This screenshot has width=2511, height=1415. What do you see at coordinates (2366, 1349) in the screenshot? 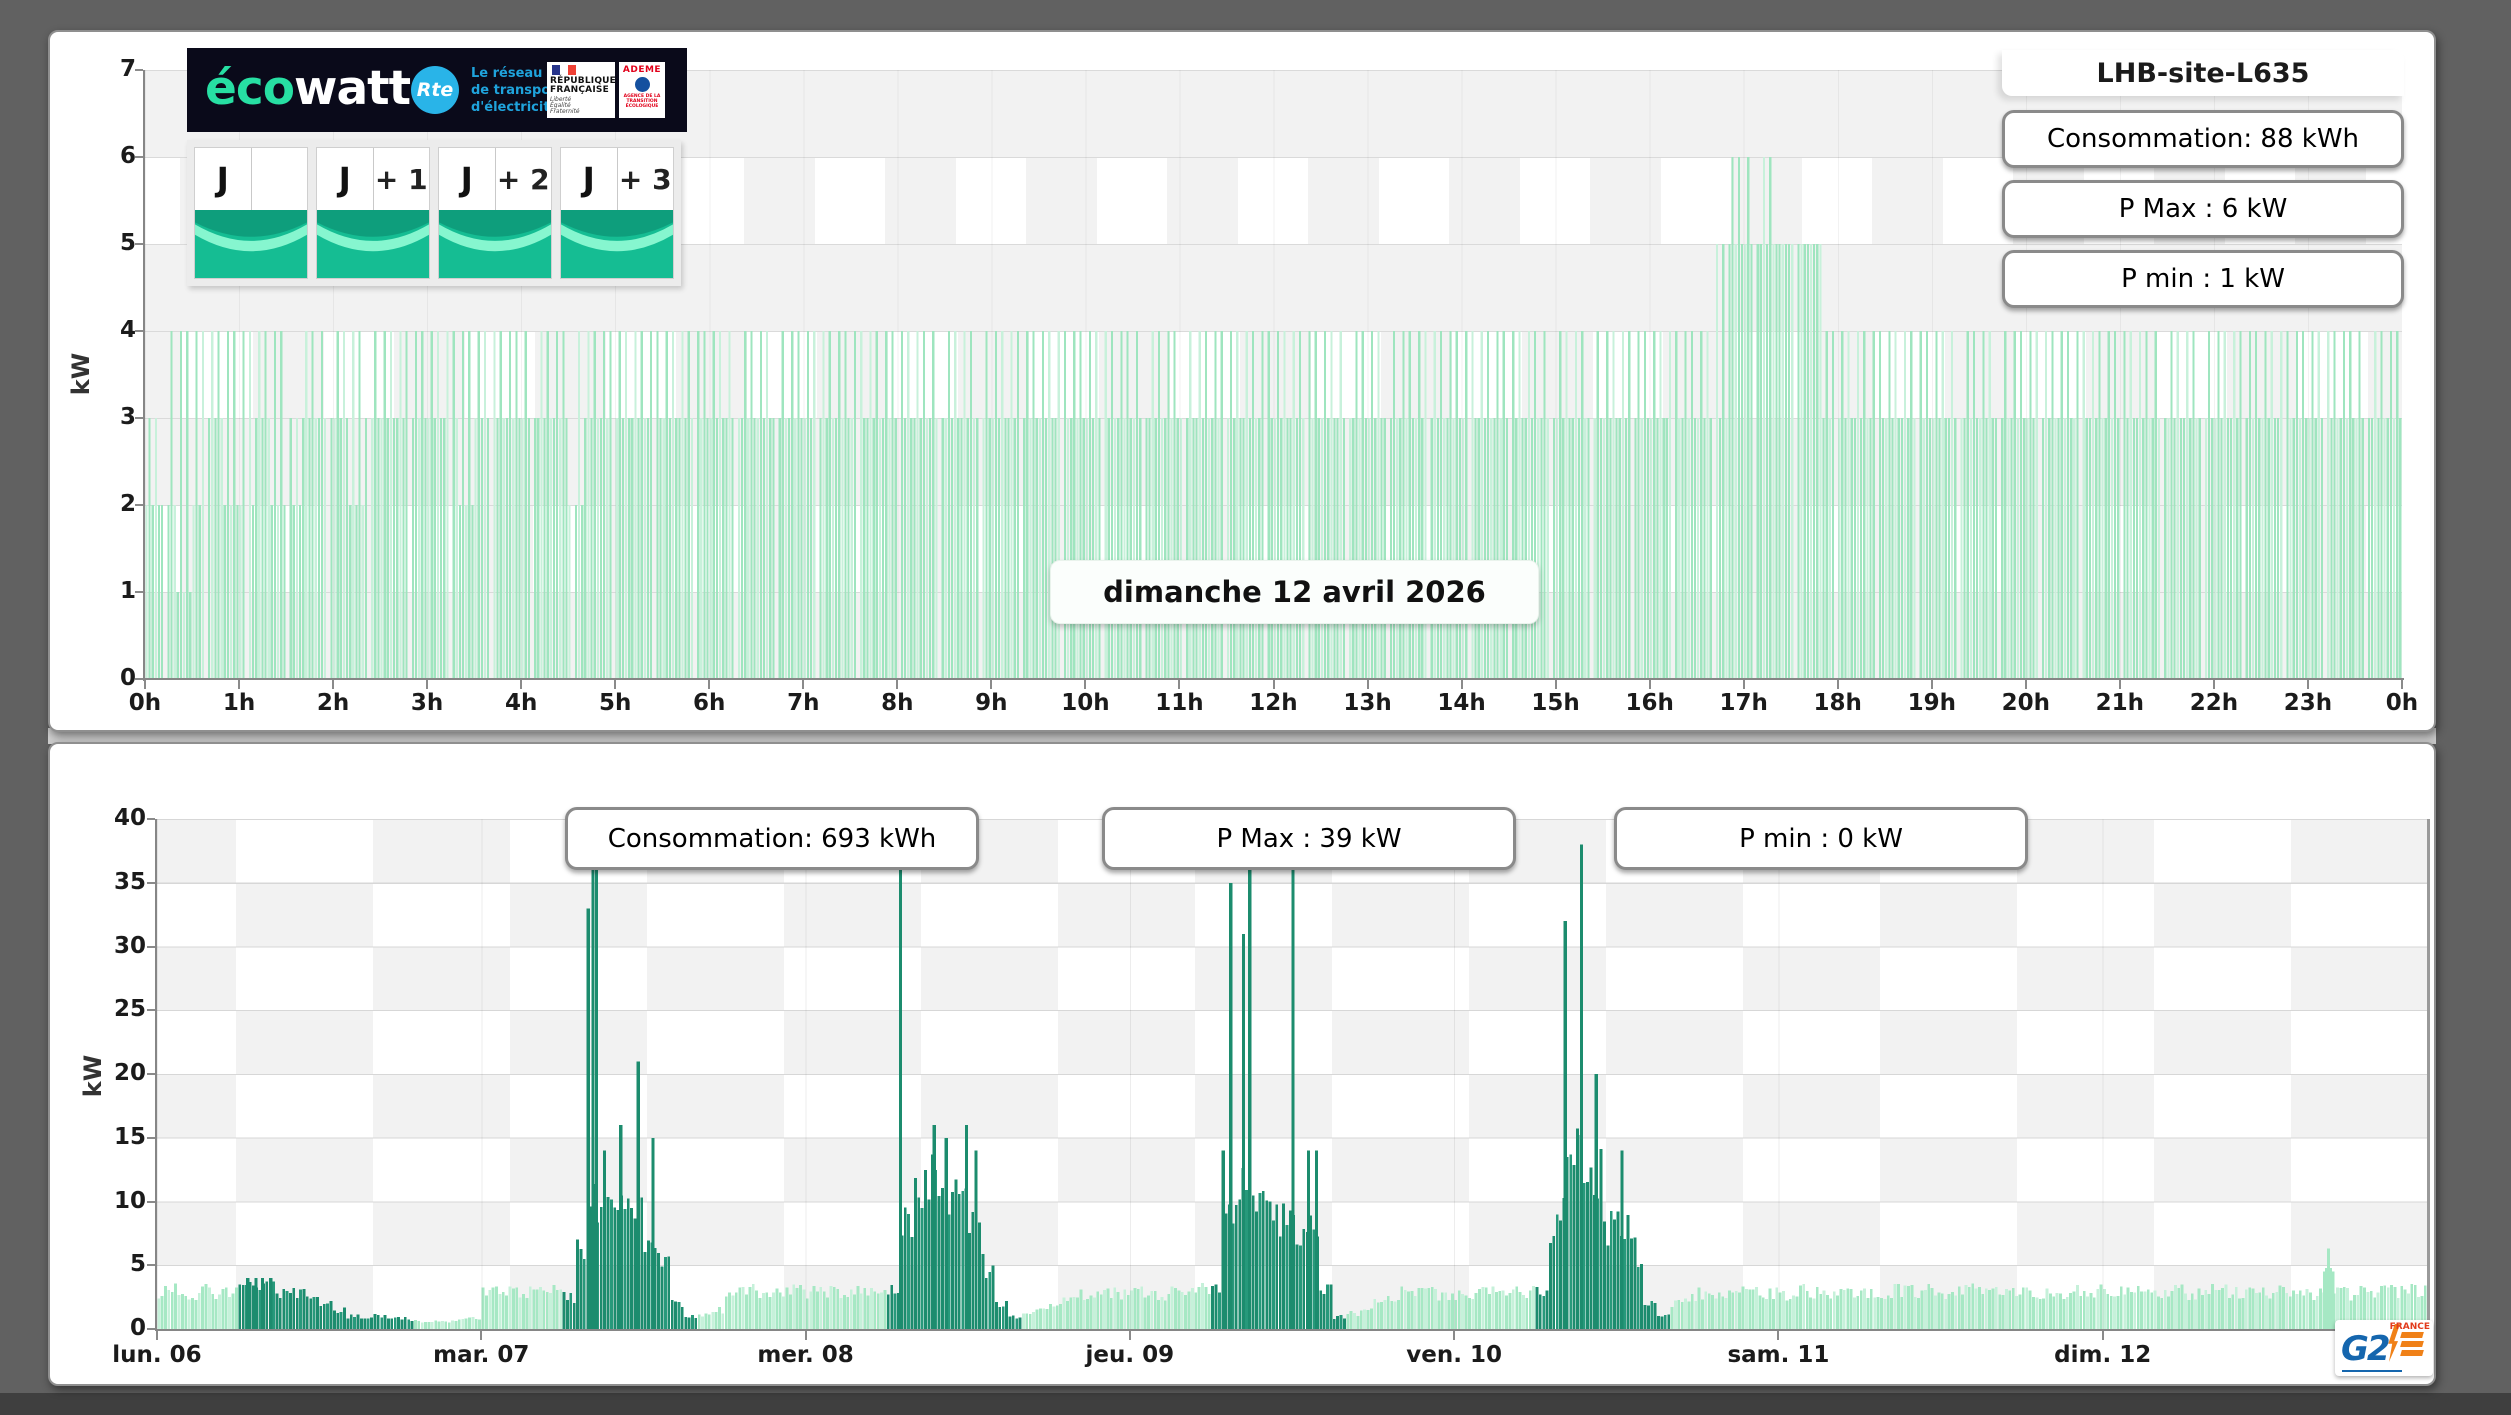
I see `g2e-text: G2` at bounding box center [2366, 1349].